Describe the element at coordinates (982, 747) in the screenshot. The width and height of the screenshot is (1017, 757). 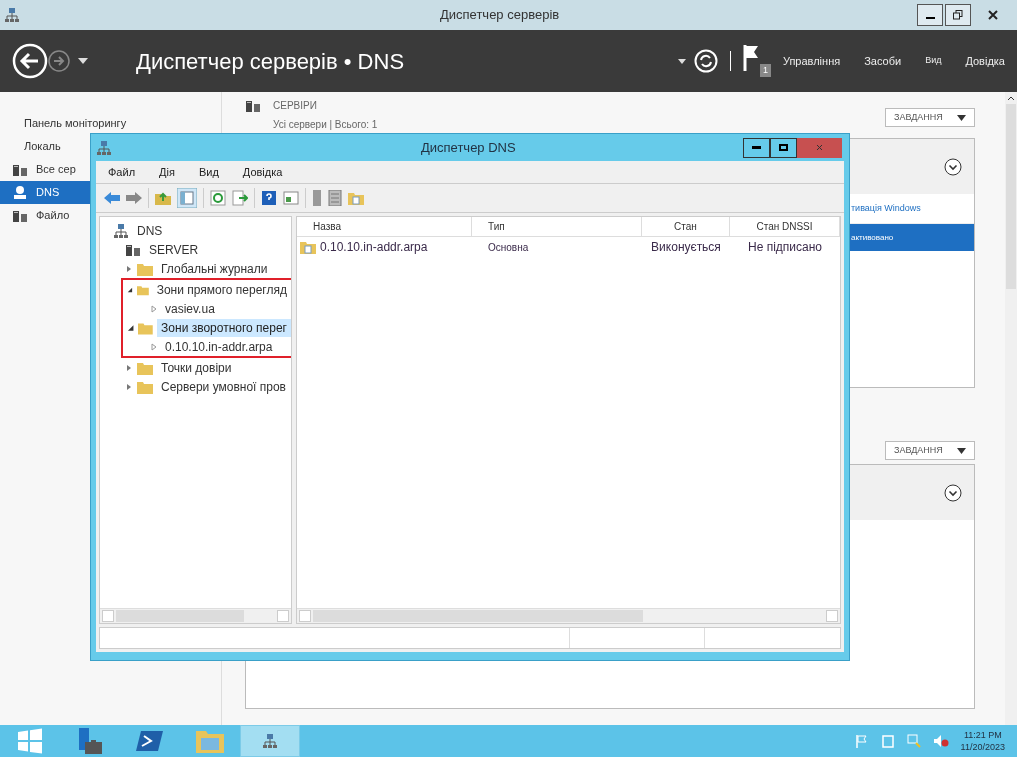
I see `clock-date: 11/20/2023` at that location.